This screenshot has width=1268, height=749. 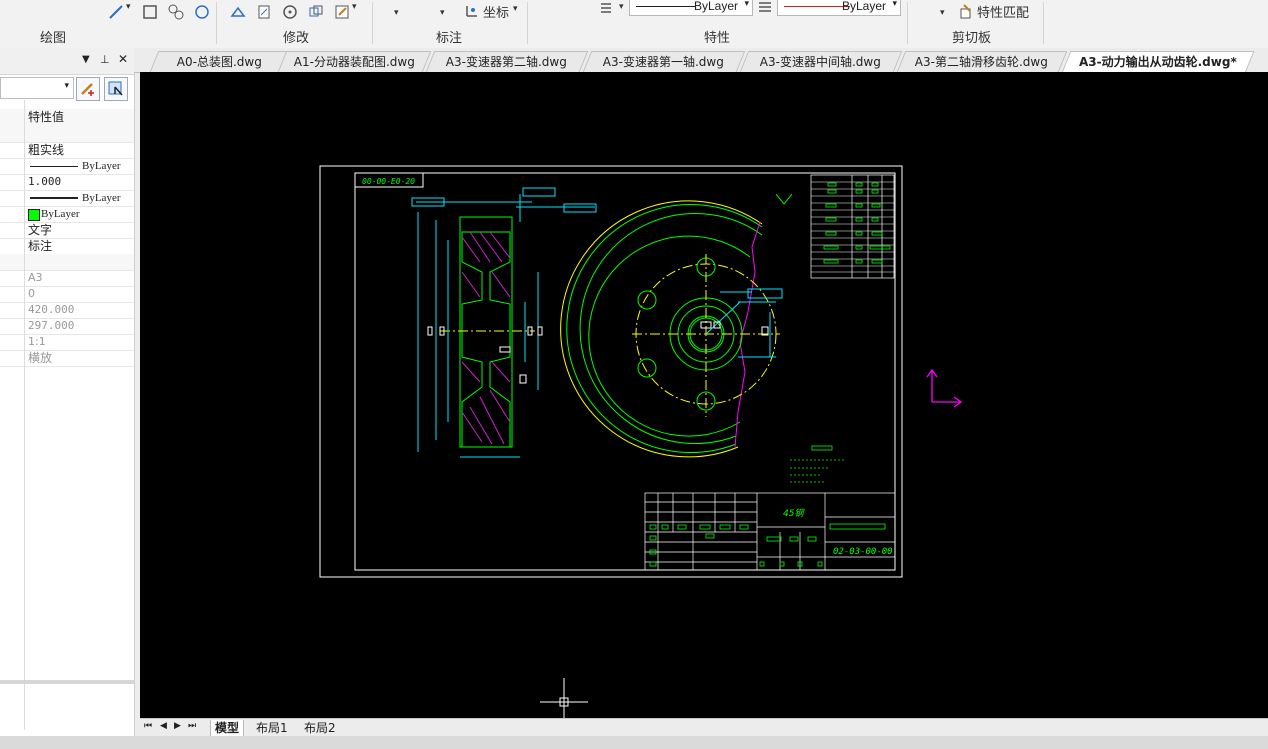 What do you see at coordinates (35, 277) in the screenshot?
I see `layout-value-paper: A3` at bounding box center [35, 277].